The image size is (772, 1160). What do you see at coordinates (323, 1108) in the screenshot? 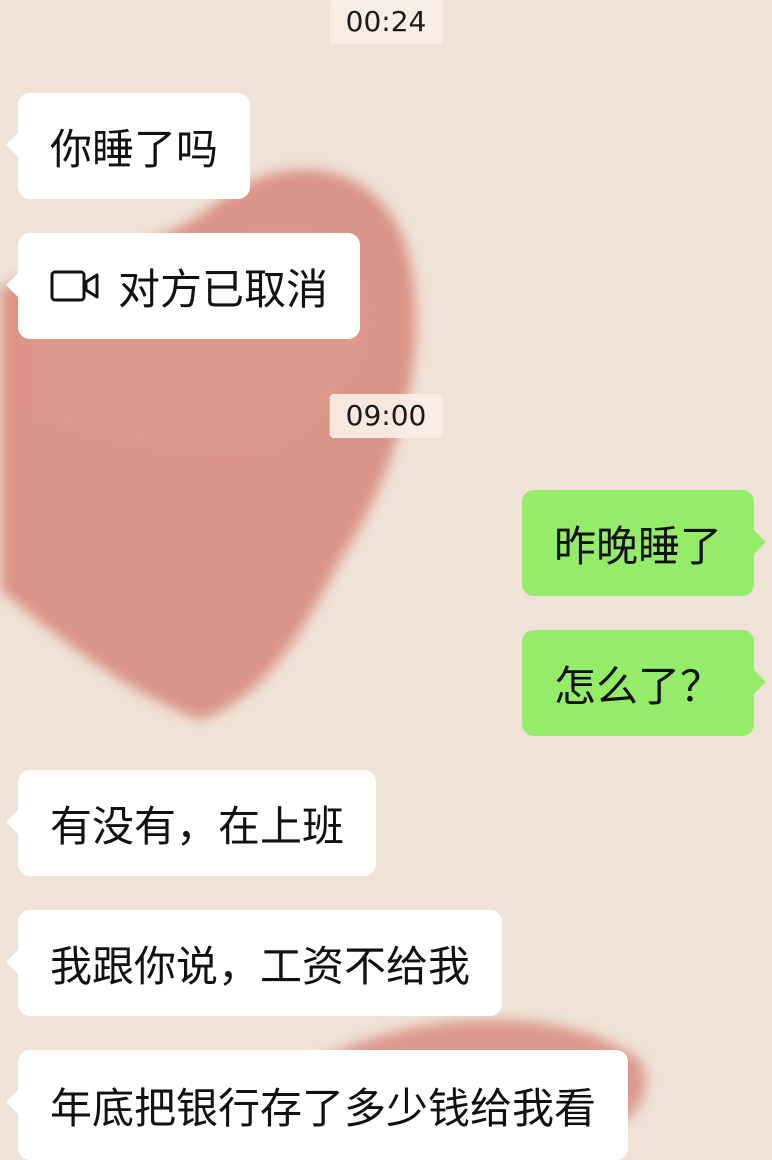
I see `message-text: 年底把银行存了多少钱给我看` at bounding box center [323, 1108].